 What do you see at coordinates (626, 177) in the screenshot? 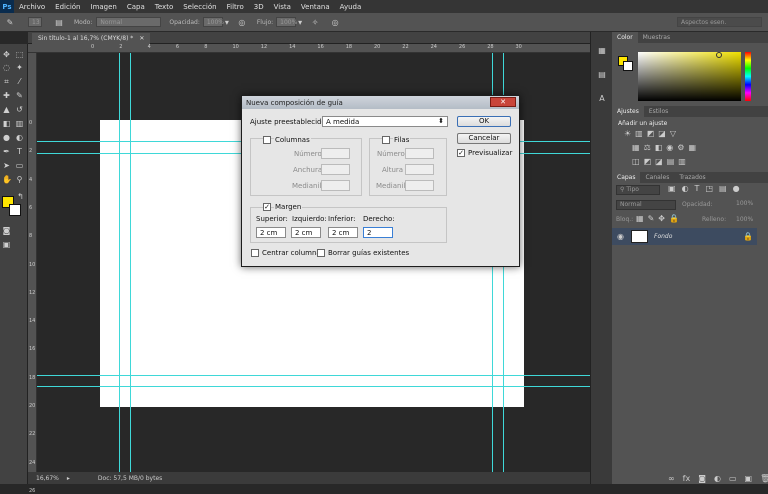
I see `tab-layers: Capas` at bounding box center [626, 177].